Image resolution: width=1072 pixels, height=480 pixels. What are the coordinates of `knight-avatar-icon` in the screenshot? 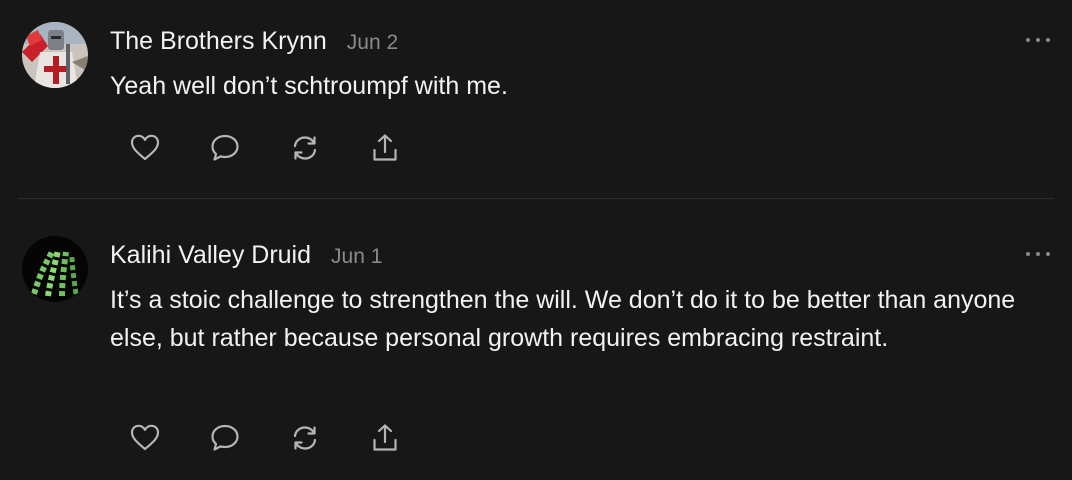 It's located at (55, 55).